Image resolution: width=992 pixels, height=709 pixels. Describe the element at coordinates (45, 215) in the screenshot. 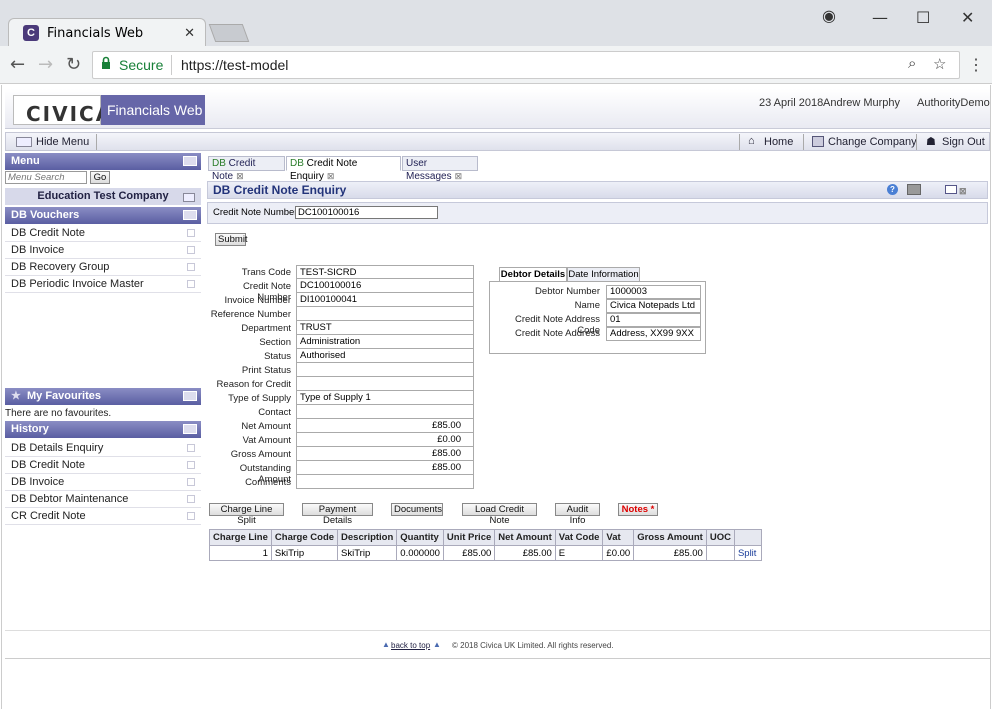

I see `vouchers-title: DB Vouchers` at that location.